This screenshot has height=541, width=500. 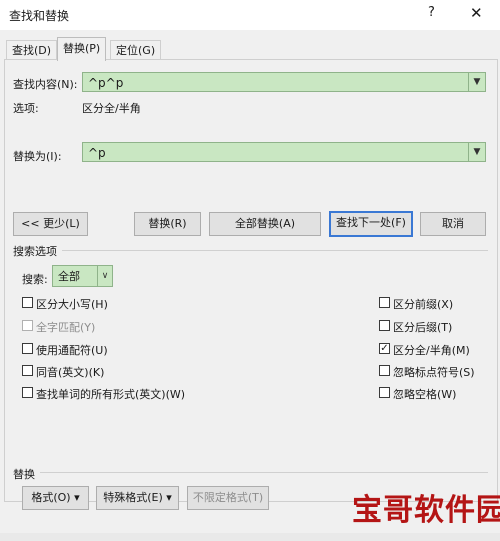 I want to click on no-formatting-button: 不限定格式(T), so click(x=228, y=498).